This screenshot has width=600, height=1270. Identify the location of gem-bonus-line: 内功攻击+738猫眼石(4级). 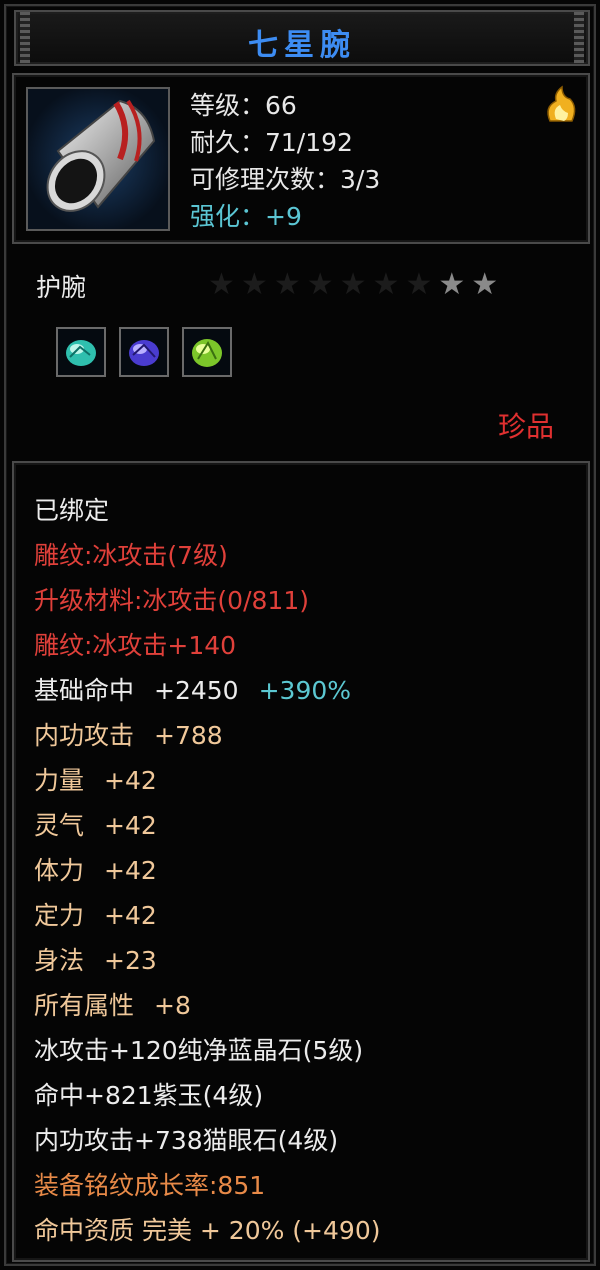
(186, 1140).